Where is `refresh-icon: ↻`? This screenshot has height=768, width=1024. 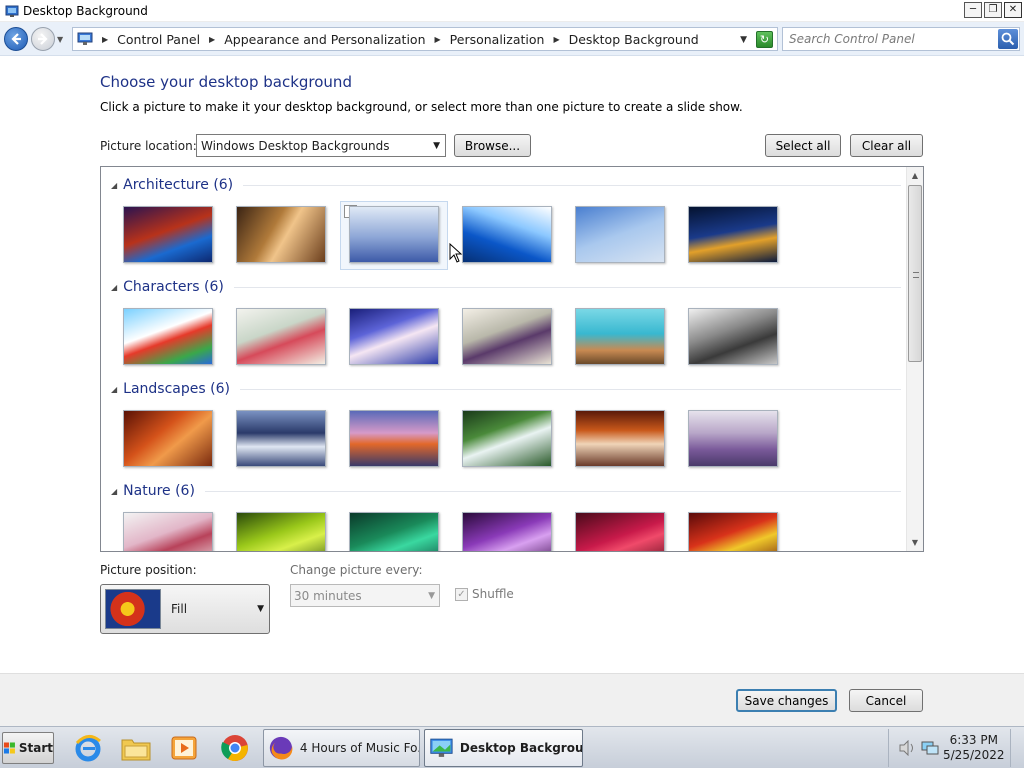
refresh-icon: ↻ is located at coordinates (764, 39).